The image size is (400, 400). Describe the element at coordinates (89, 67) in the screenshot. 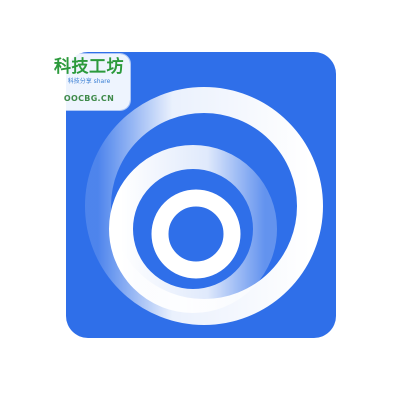

I see `watermark-title: 科技工坊` at that location.